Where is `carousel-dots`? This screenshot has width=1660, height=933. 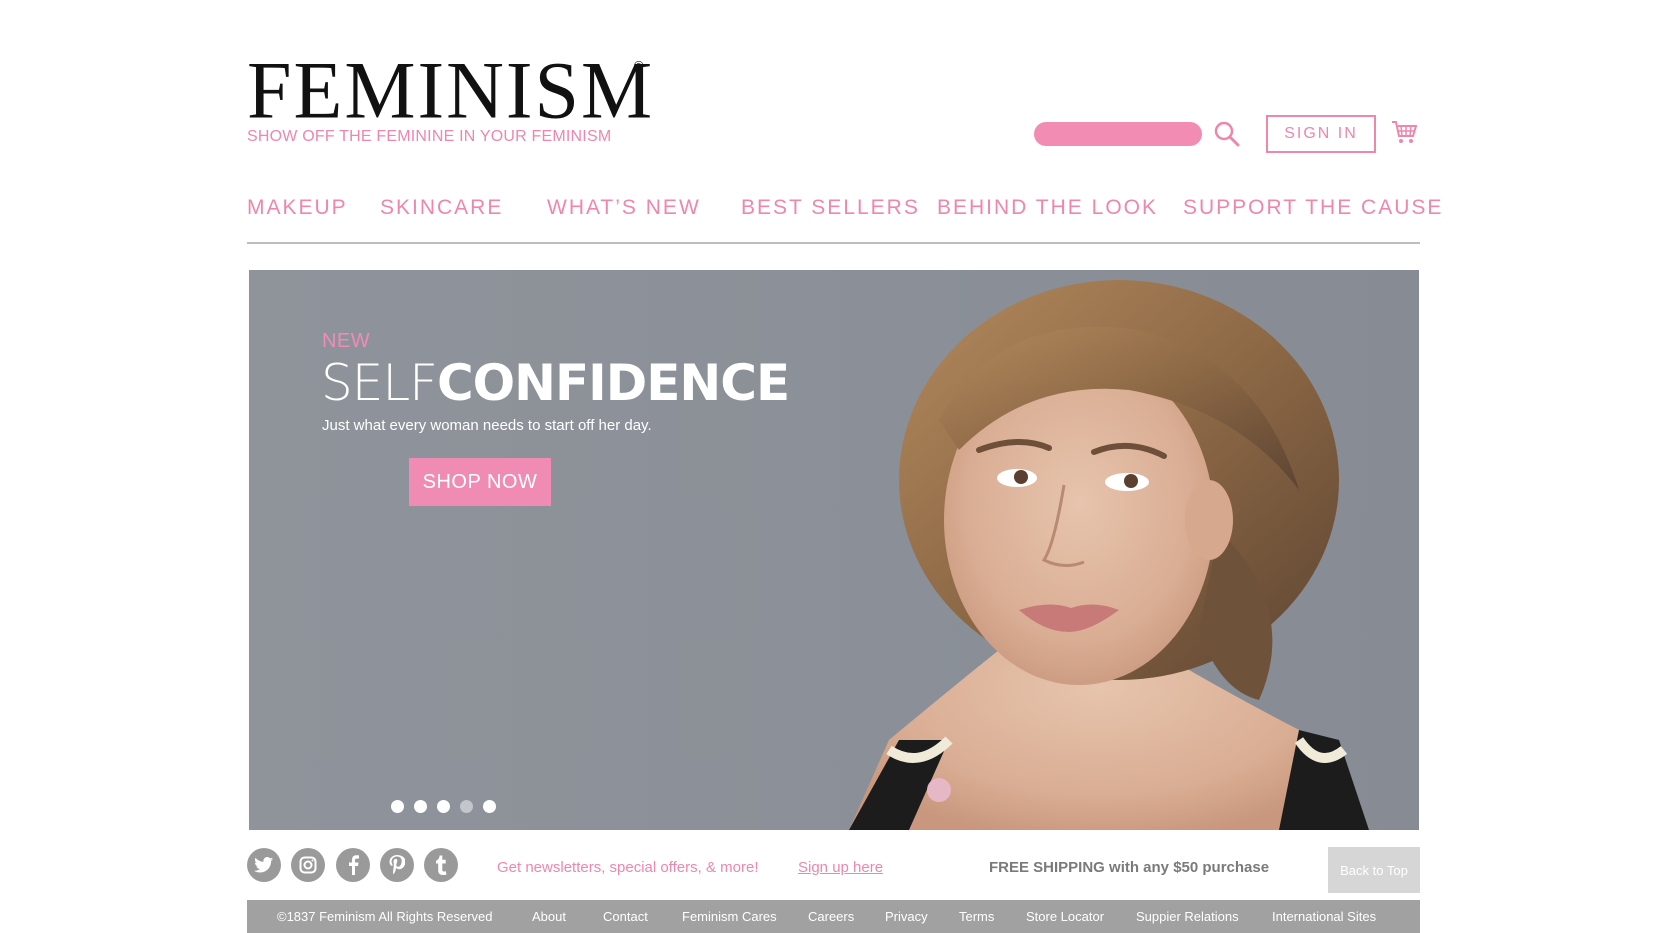
carousel-dots is located at coordinates (443, 806).